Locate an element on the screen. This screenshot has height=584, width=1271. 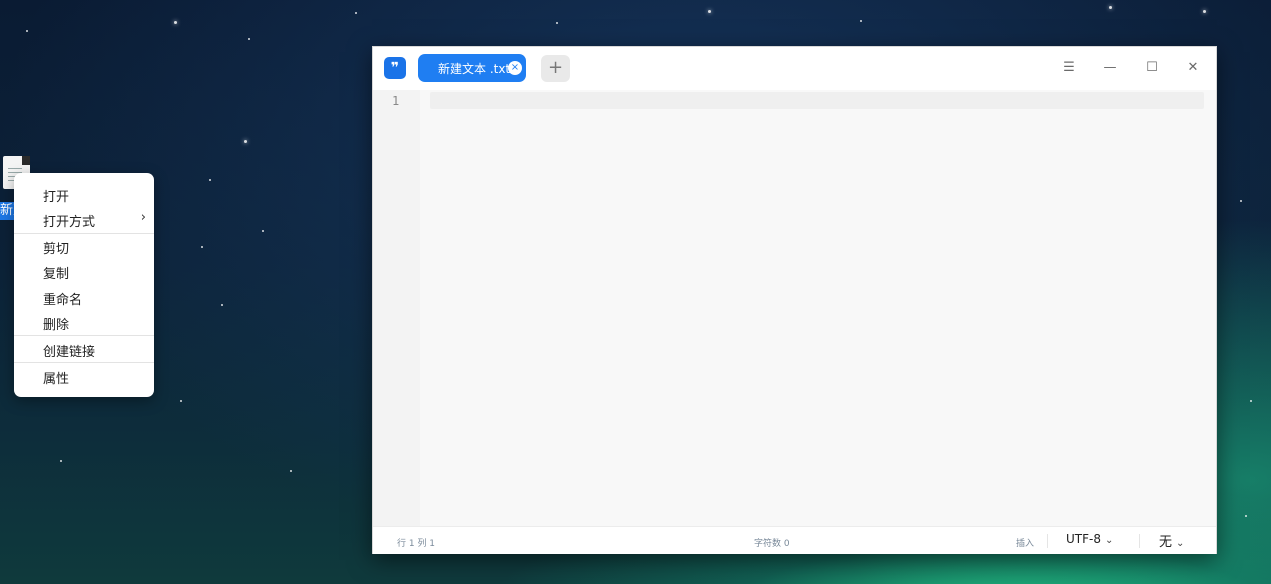
desktop-file-label: 新建文本 is located at coordinates (7, 211).